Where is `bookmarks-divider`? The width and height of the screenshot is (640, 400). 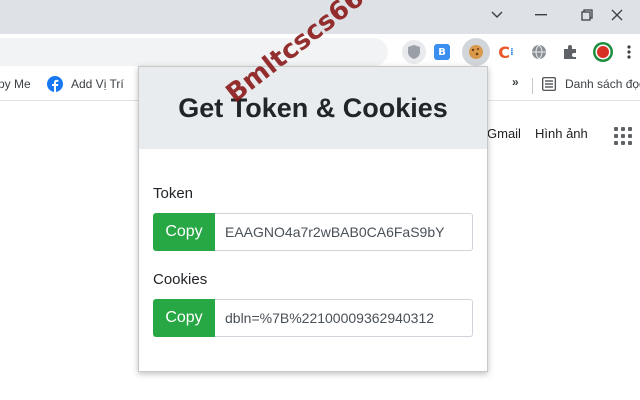 bookmarks-divider is located at coordinates (532, 86).